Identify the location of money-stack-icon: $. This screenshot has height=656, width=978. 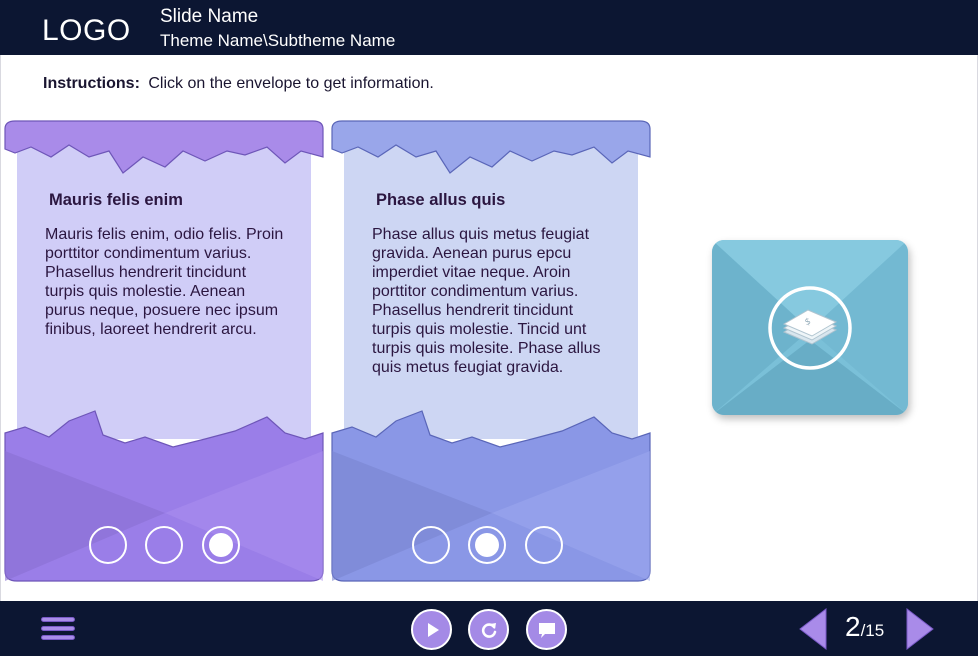
(810, 327).